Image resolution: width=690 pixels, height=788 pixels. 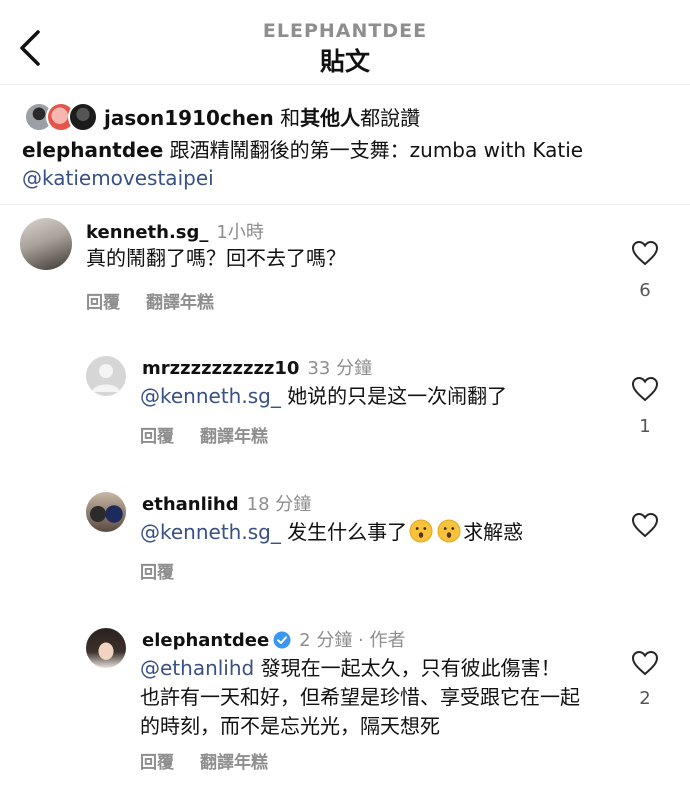 I want to click on caption-text: 跟酒精鬧翻後的第一支舞：zumba with Katie, so click(x=376, y=150).